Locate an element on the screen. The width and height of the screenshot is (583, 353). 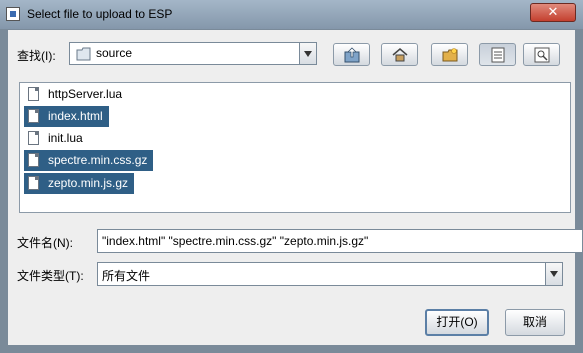
new-folder-button is located at coordinates (449, 54).